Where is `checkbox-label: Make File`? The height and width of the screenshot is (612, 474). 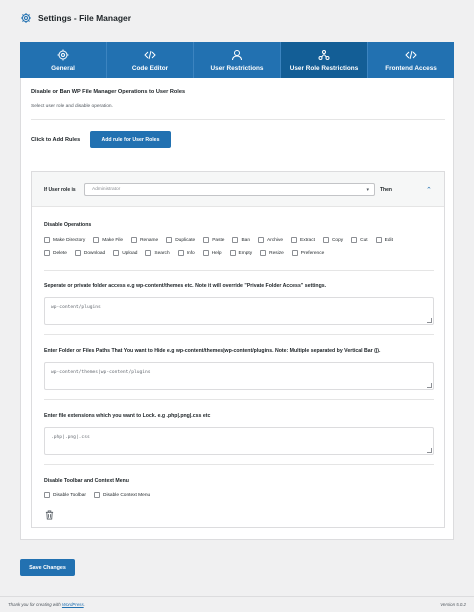
checkbox-label: Make File is located at coordinates (113, 240).